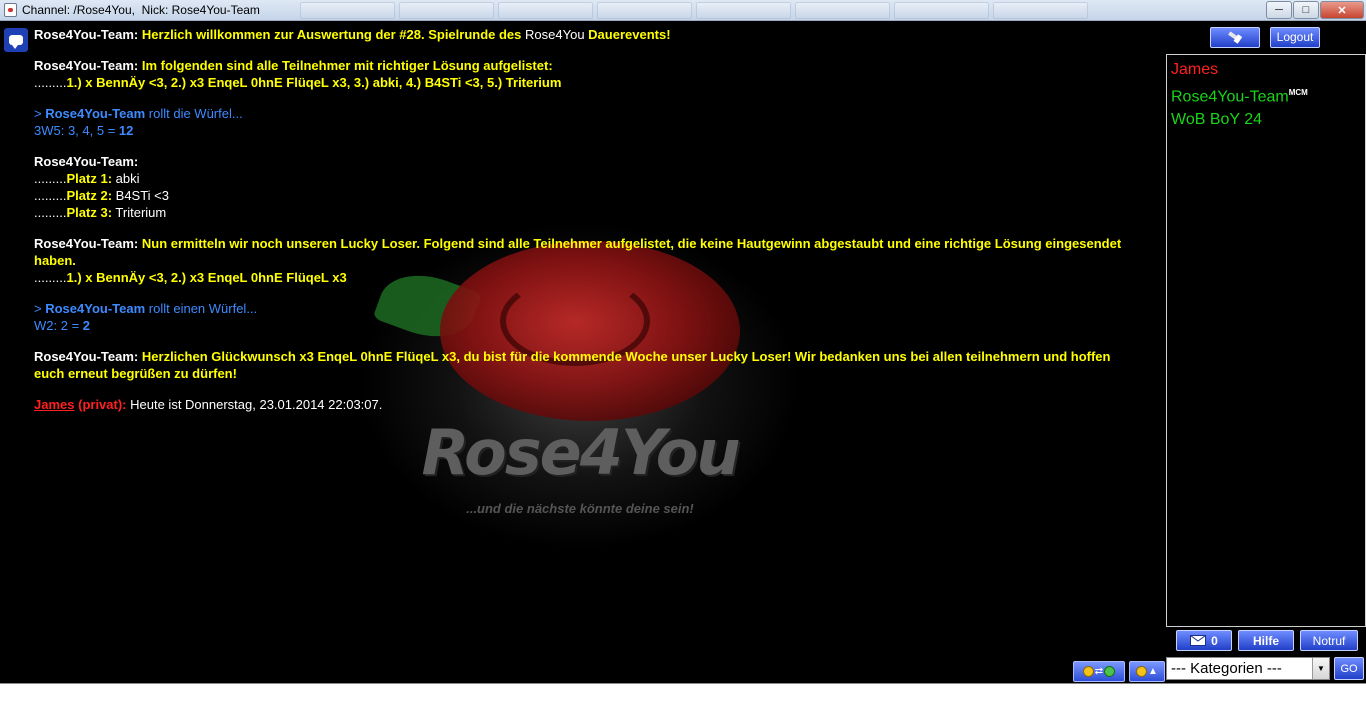 The height and width of the screenshot is (728, 1366). I want to click on user-list: James Rose4You-TeamMCM WoB BoY 24, so click(1266, 340).